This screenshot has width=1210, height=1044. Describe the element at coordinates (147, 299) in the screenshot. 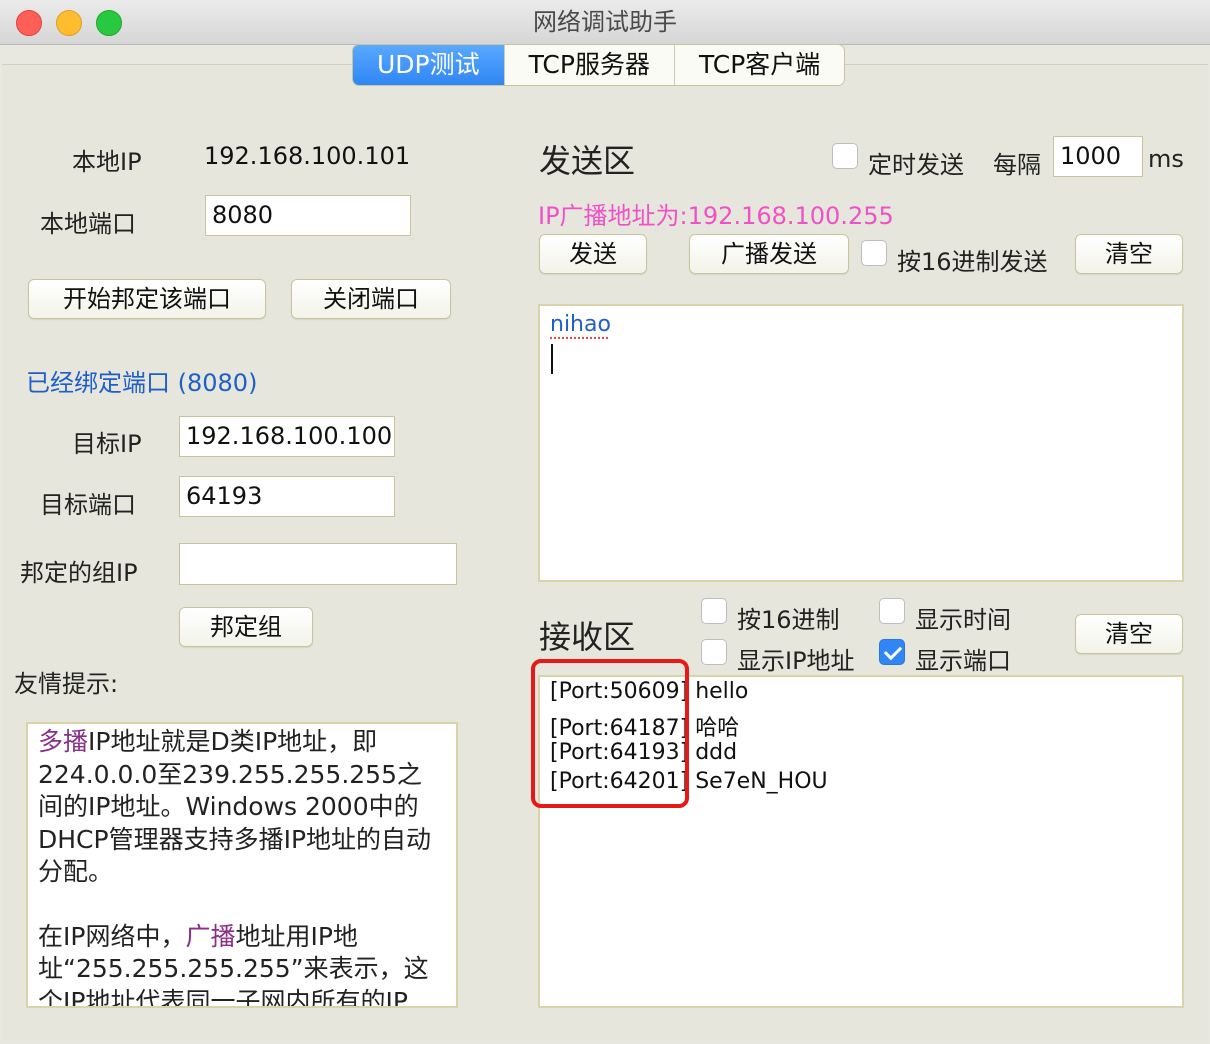

I see `bind-port-button: 开始邦定该端口` at that location.